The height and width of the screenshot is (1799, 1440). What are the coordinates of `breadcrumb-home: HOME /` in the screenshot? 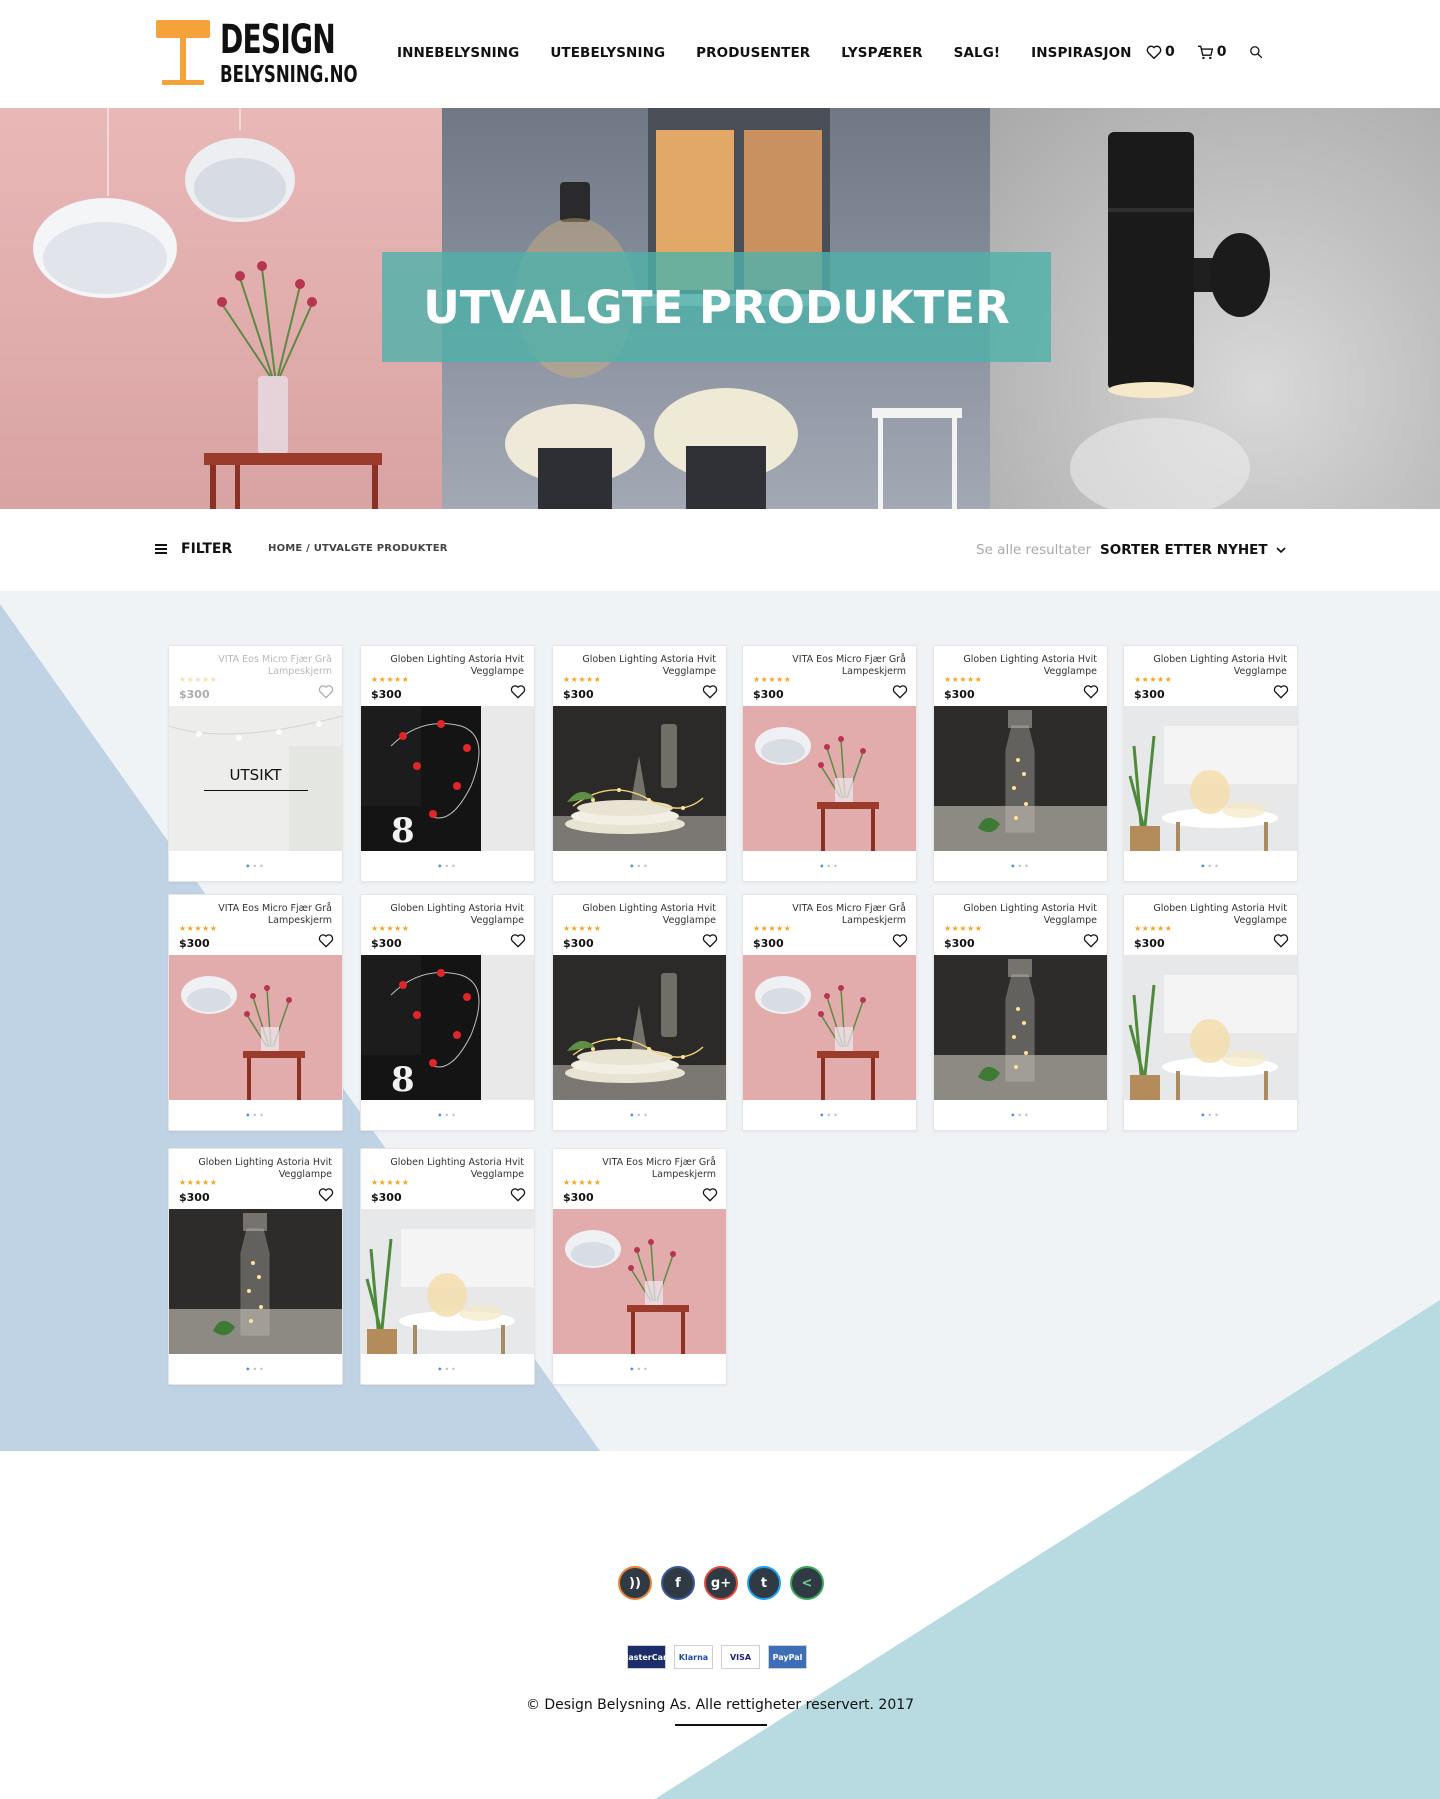 It's located at (289, 548).